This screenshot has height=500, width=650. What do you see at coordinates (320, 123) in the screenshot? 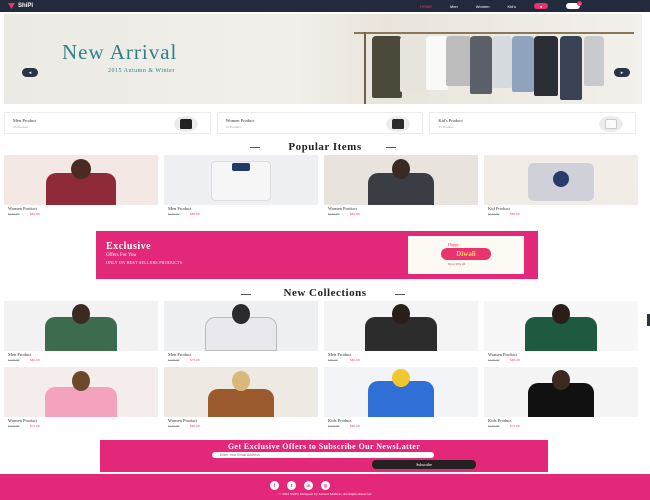
I see `category-card-women: Women Product 25 Product` at bounding box center [320, 123].